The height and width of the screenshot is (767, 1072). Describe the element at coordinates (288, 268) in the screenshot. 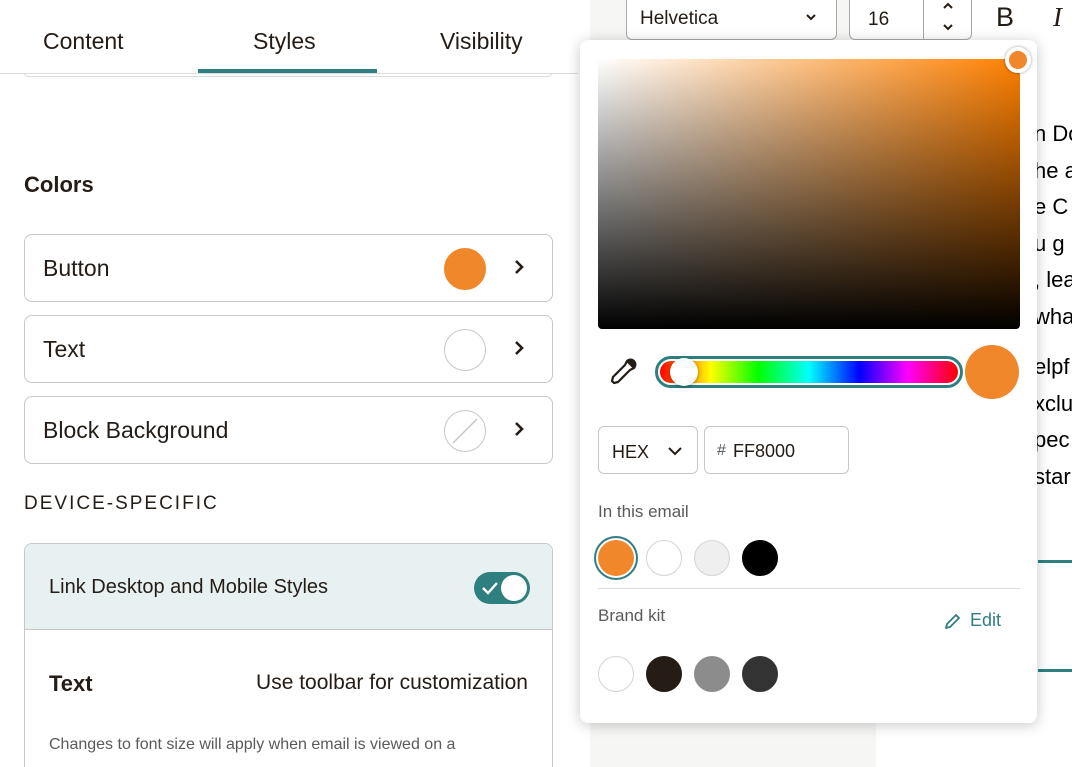

I see `color-row-button: Button` at that location.